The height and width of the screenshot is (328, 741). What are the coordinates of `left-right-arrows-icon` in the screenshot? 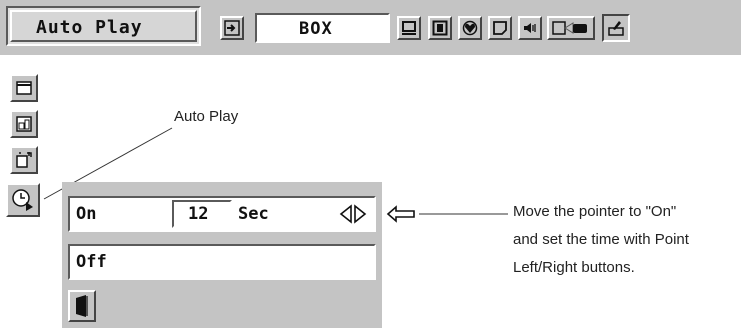 It's located at (353, 216).